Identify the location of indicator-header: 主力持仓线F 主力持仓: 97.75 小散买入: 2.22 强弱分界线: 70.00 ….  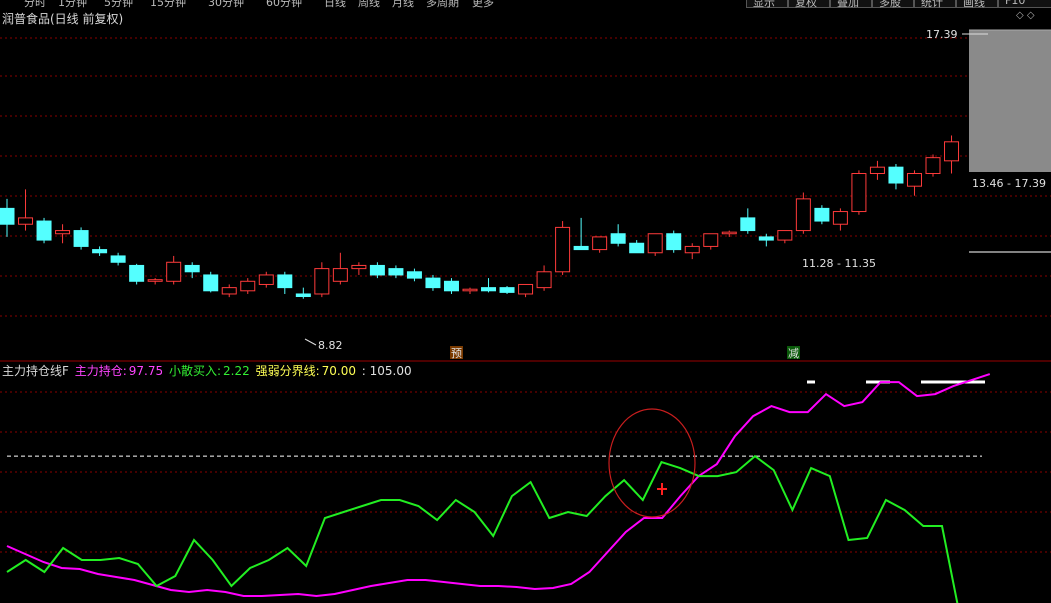
(208, 370).